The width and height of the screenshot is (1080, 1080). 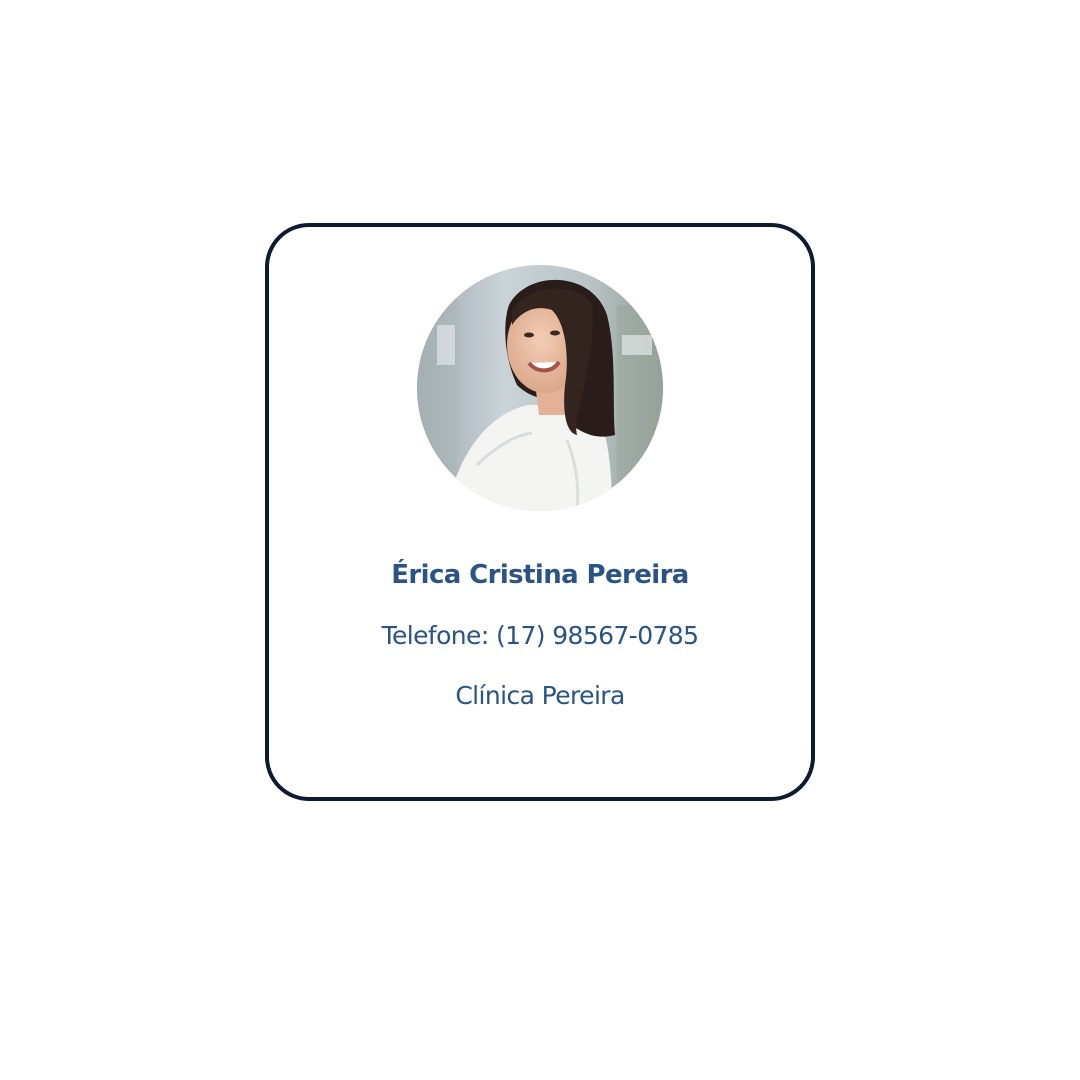 I want to click on person-name: Érica Cristina Pereira, so click(x=540, y=575).